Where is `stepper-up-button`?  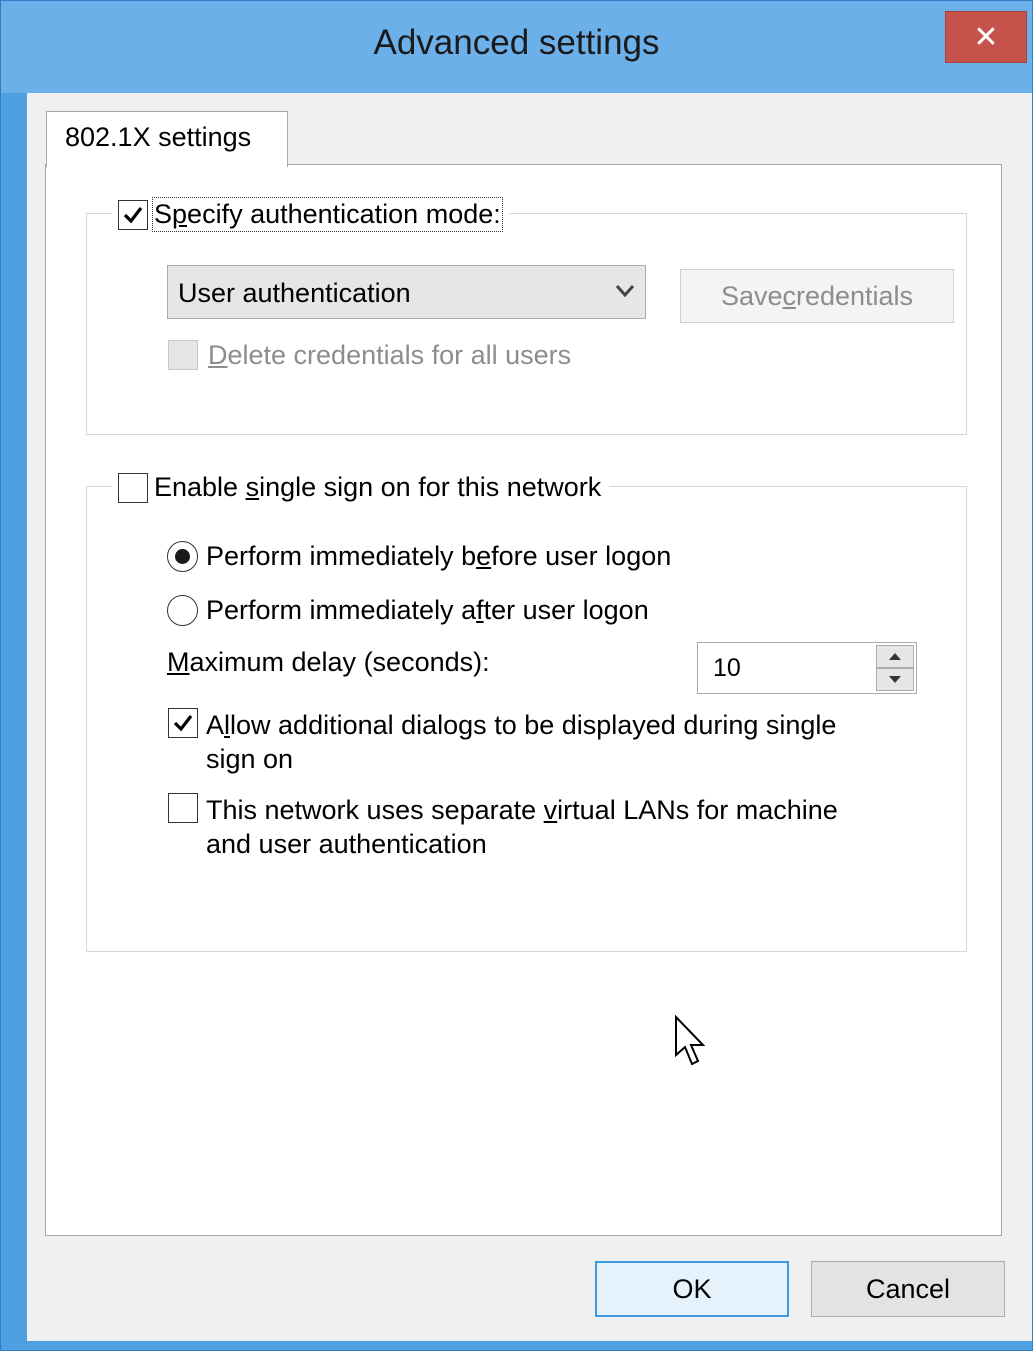 stepper-up-button is located at coordinates (895, 656).